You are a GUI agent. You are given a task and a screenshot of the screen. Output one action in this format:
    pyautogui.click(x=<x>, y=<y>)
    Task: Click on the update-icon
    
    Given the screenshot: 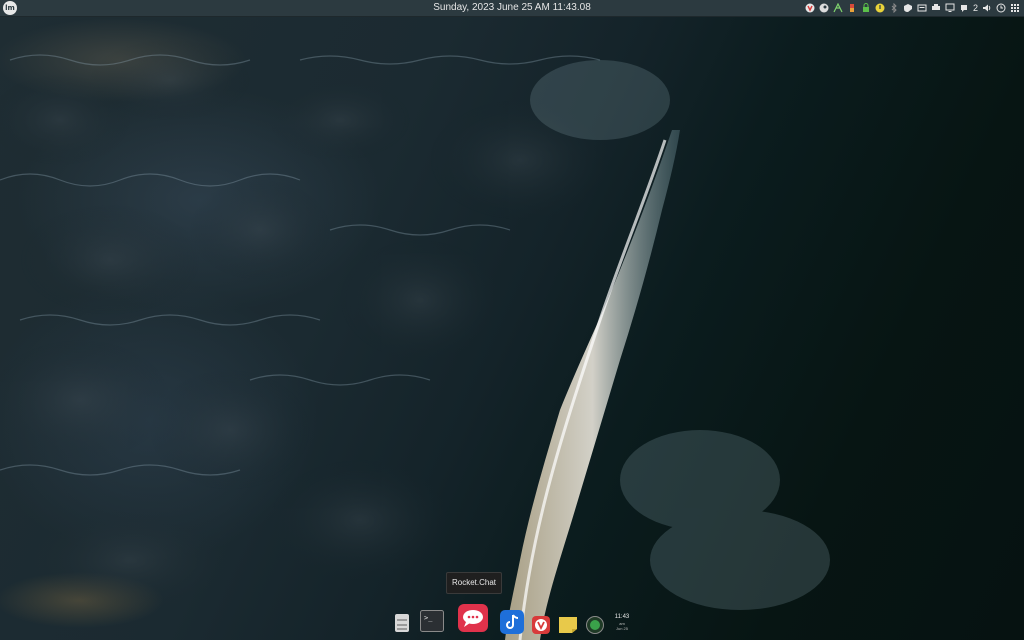 What is the action you would take?
    pyautogui.click(x=880, y=8)
    